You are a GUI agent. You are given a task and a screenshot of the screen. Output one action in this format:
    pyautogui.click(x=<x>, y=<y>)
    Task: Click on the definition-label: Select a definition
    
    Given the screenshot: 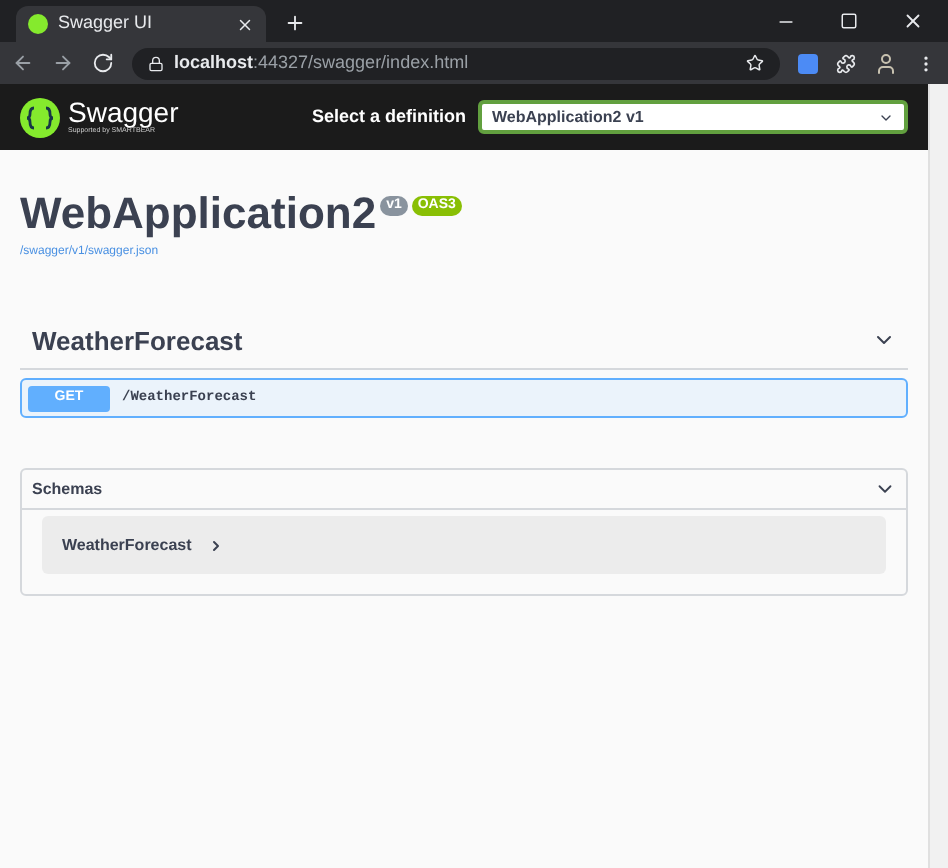 What is the action you would take?
    pyautogui.click(x=388, y=116)
    